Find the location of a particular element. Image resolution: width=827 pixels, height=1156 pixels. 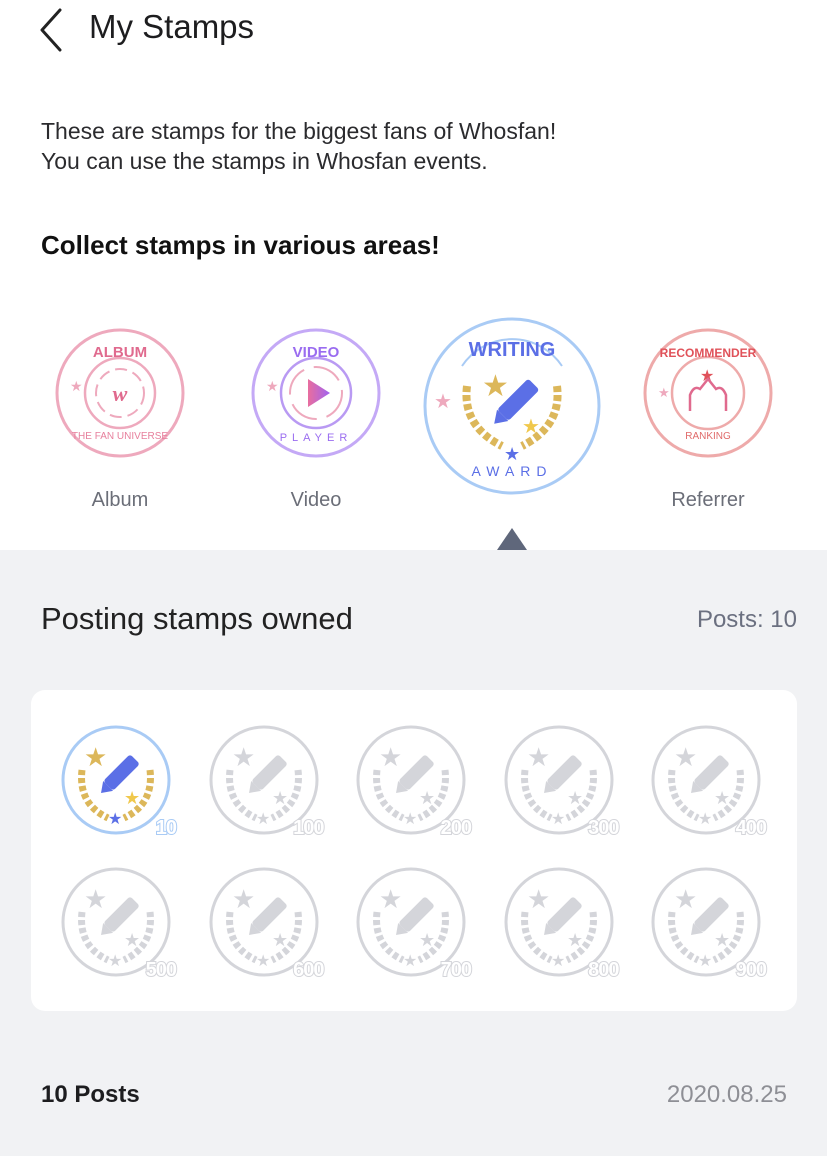

svg-text: w is located at coordinates (120, 393).